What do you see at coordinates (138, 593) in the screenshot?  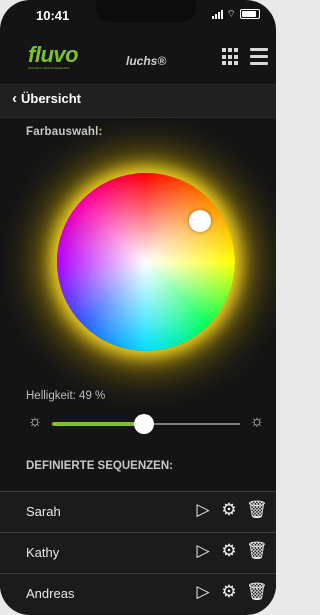 I see `list-item: Andreas ▷ ⚙ 🗑` at bounding box center [138, 593].